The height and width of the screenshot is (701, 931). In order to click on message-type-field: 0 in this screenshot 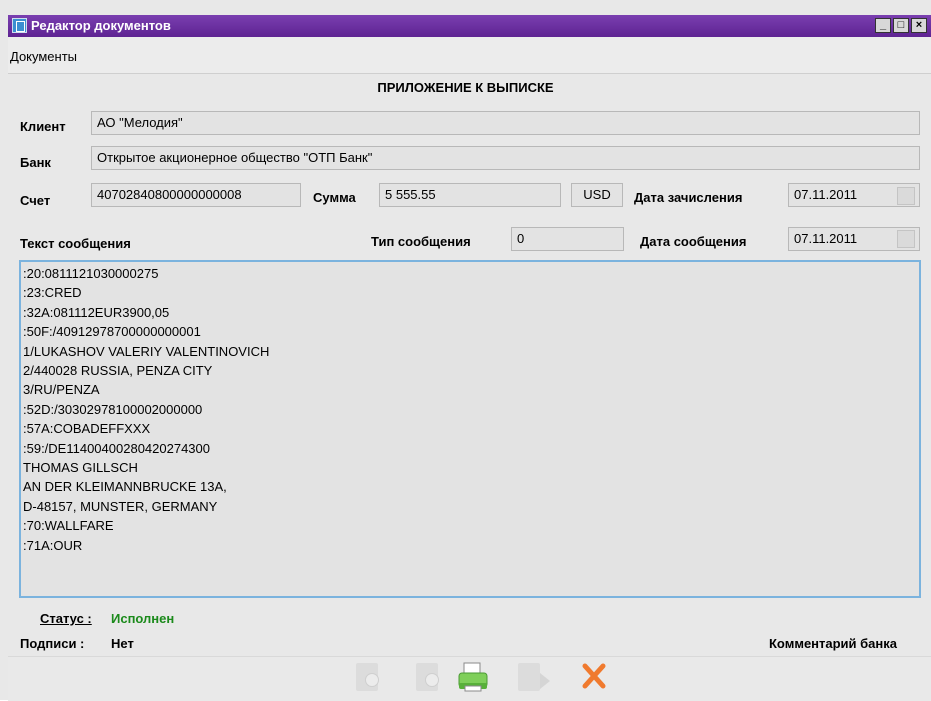, I will do `click(567, 239)`.